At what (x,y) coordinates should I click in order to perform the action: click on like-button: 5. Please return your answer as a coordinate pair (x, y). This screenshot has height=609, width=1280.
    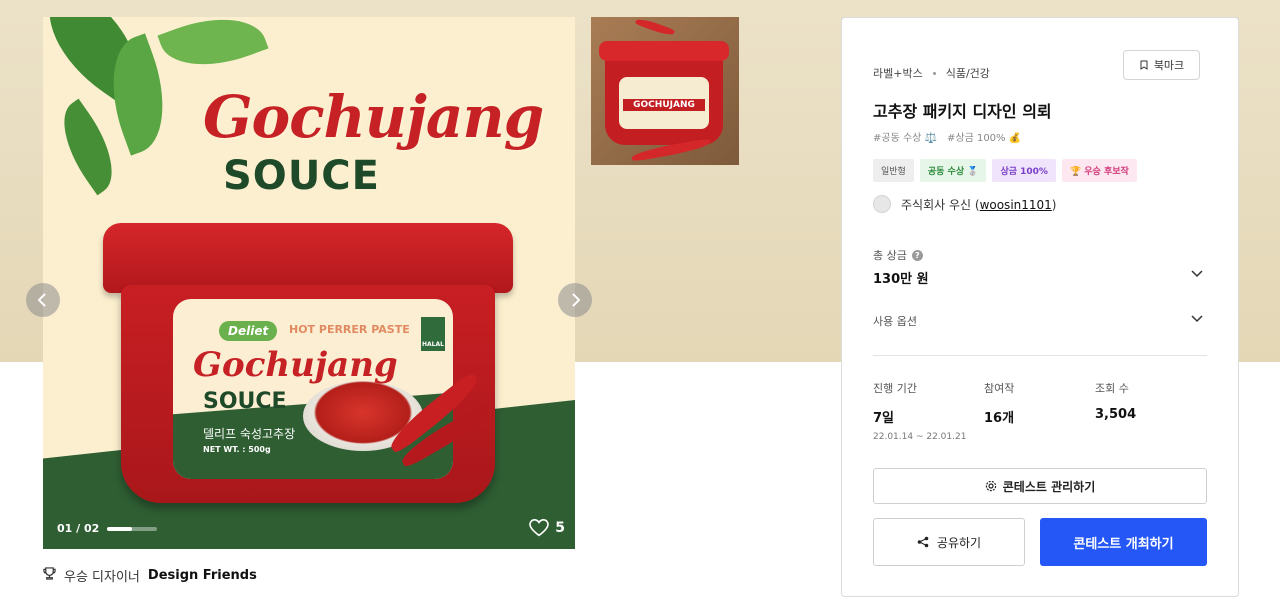
    Looking at the image, I should click on (547, 528).